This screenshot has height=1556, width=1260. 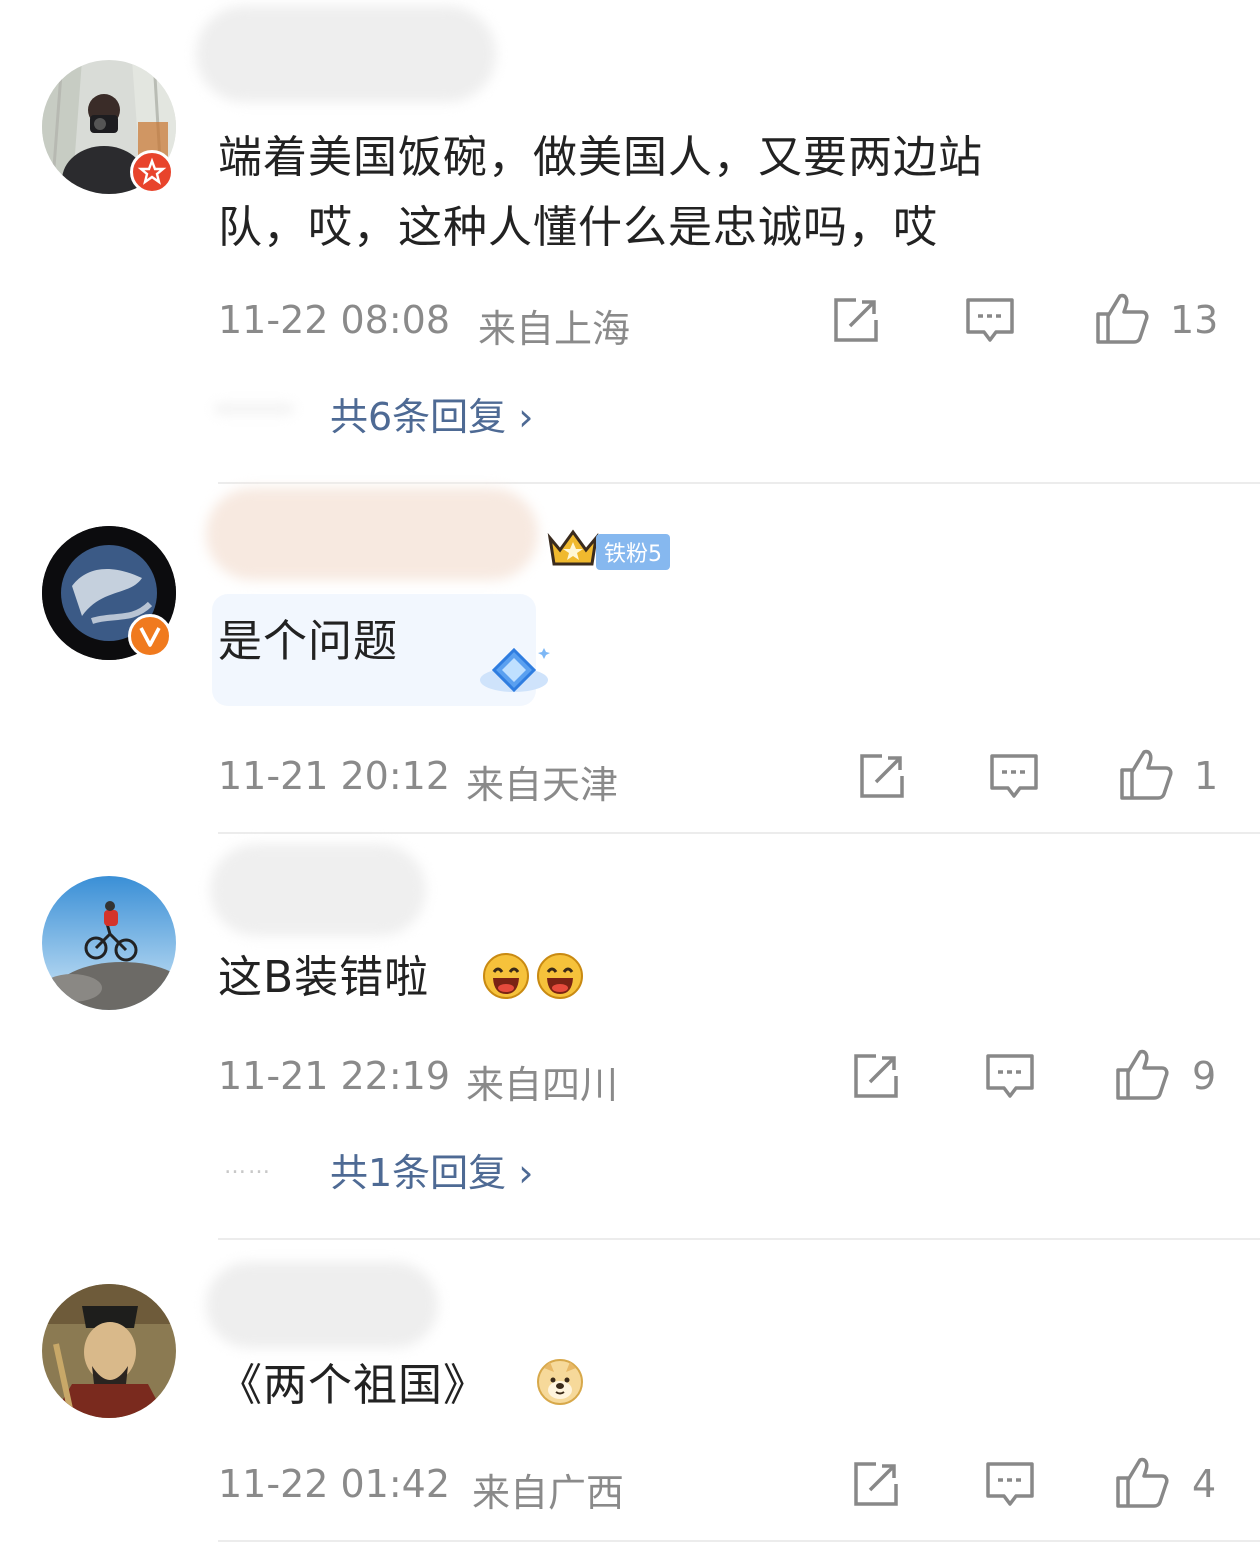 What do you see at coordinates (1204, 1484) in the screenshot?
I see `like-count: 4` at bounding box center [1204, 1484].